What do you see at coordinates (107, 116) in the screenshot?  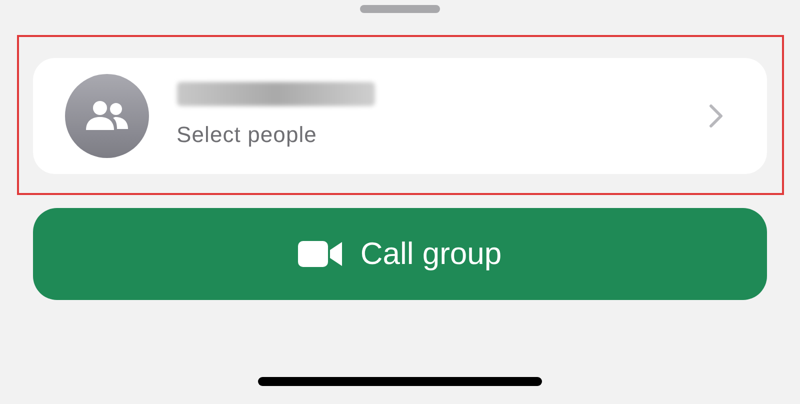 I see `people-icon` at bounding box center [107, 116].